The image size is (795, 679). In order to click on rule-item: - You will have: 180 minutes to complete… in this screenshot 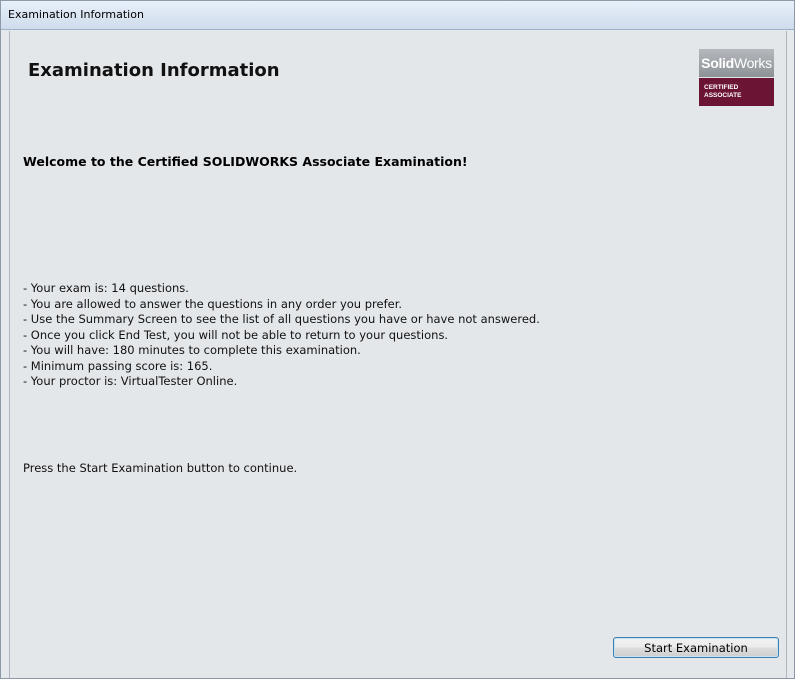, I will do `click(192, 350)`.